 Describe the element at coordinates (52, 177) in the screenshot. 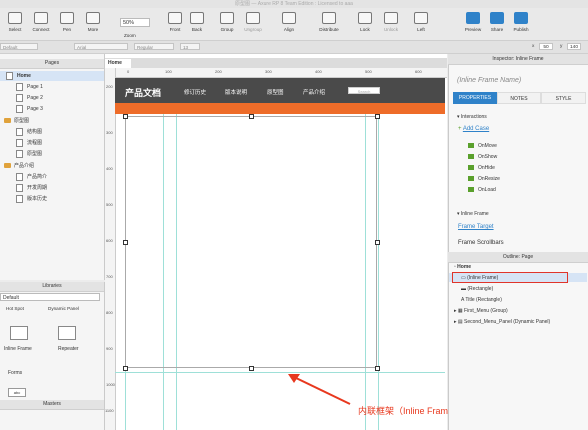

I see `page-item: 产品简介` at that location.